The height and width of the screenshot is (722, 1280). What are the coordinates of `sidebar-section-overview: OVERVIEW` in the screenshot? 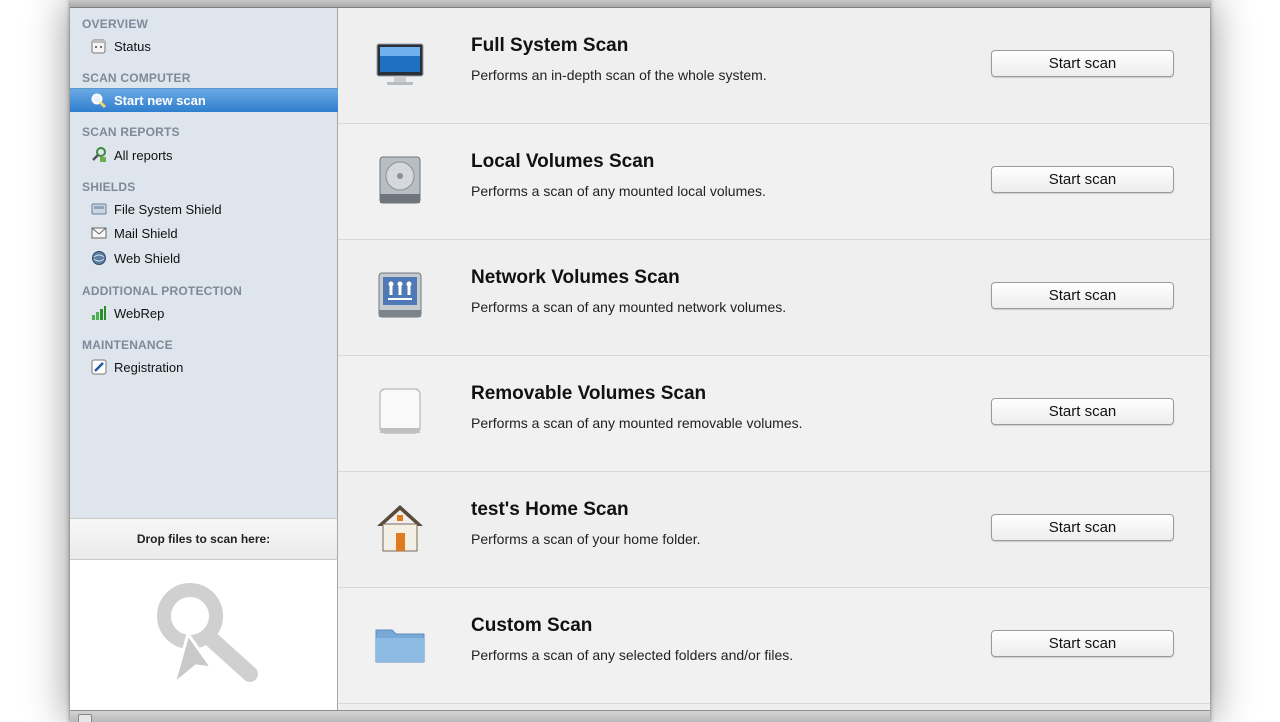 It's located at (115, 24).